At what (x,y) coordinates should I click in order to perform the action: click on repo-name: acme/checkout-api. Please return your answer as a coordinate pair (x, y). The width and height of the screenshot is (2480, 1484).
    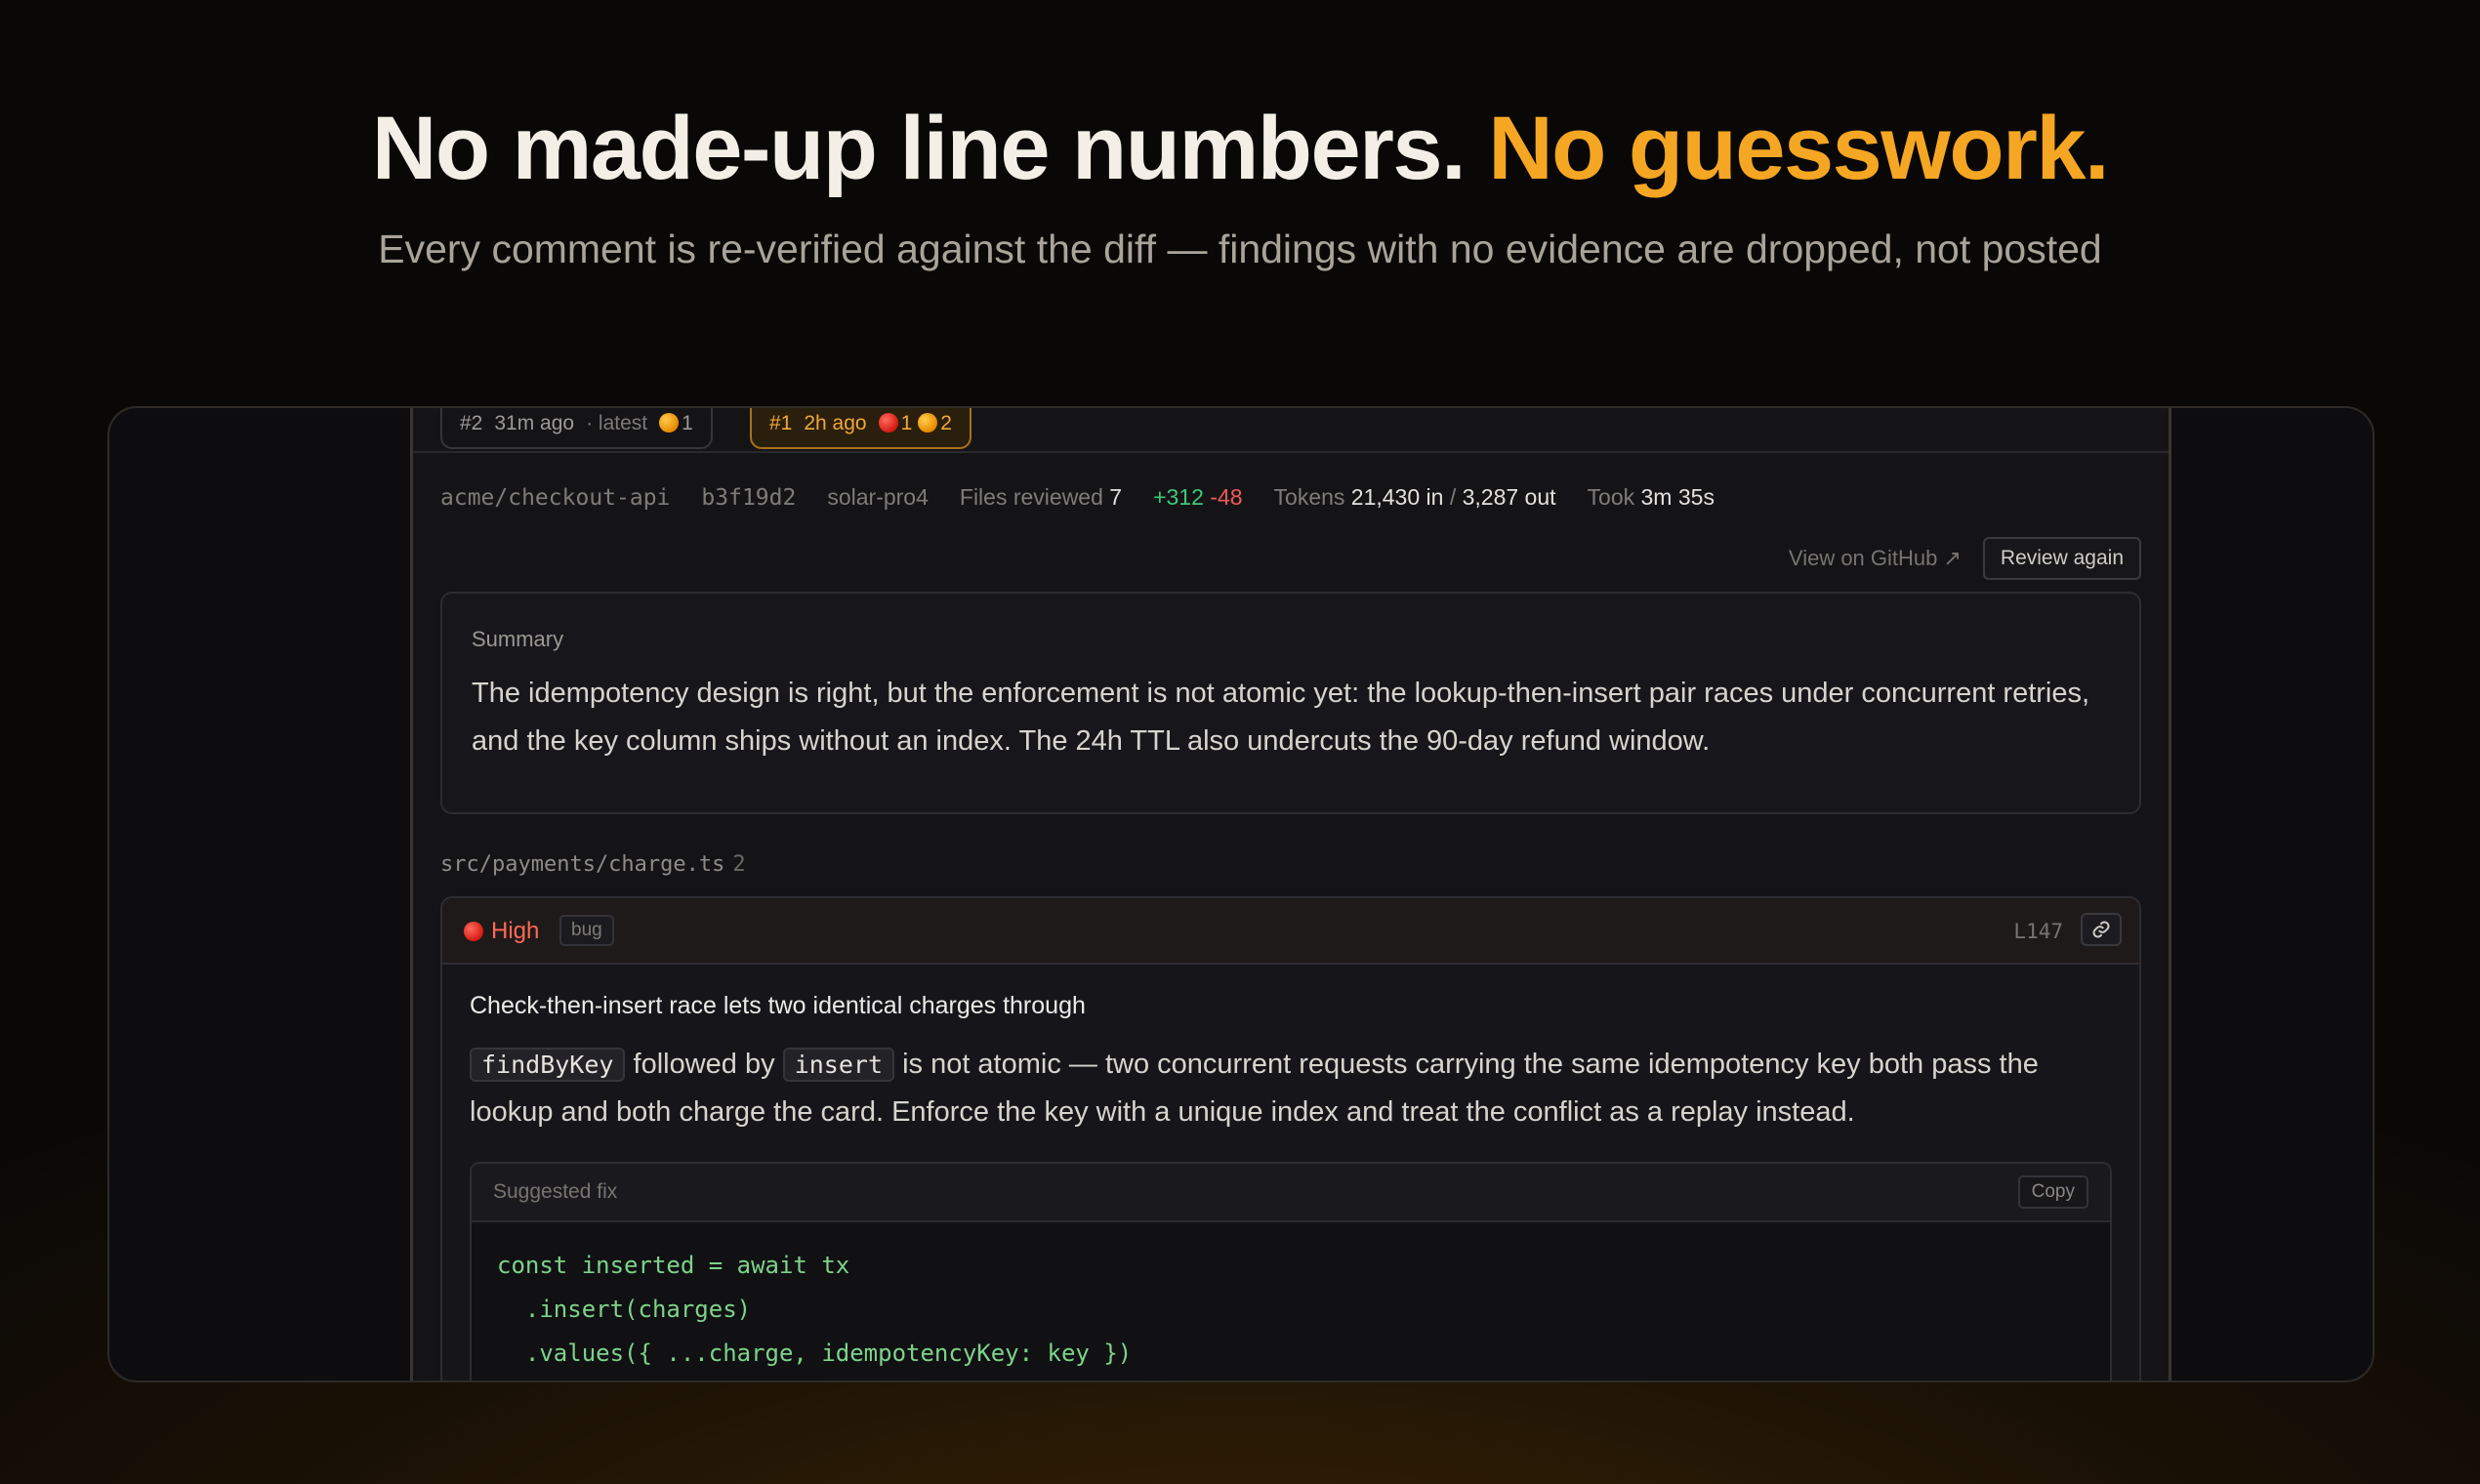
    Looking at the image, I should click on (555, 498).